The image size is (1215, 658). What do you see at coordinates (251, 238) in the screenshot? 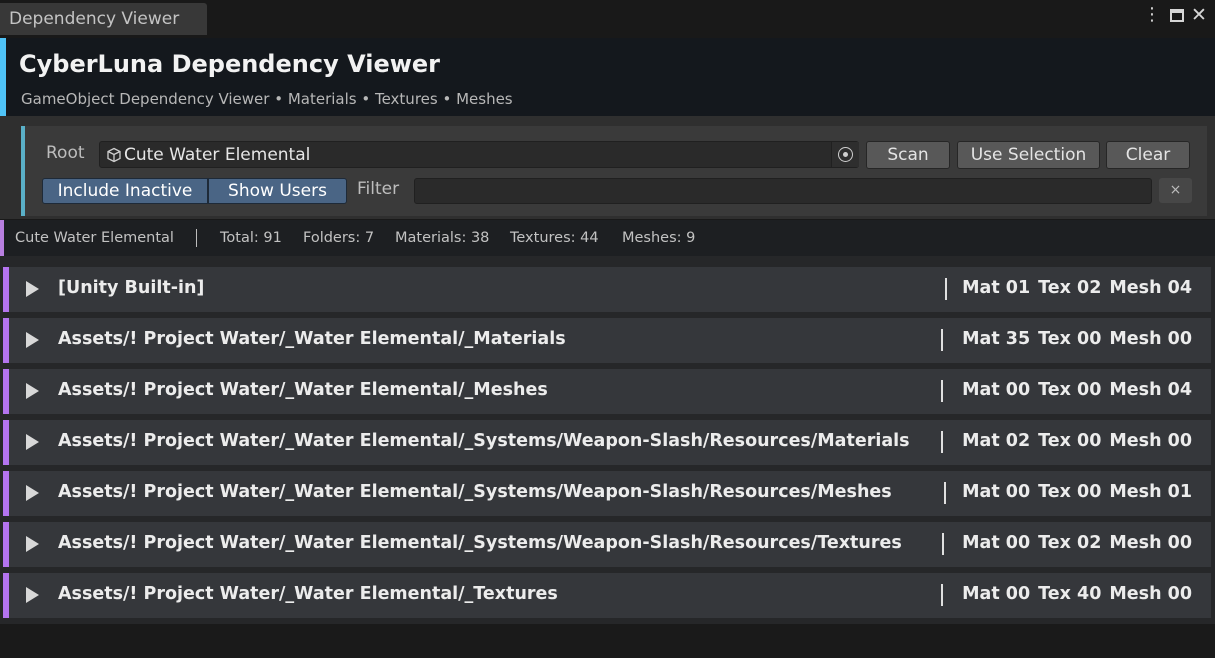
I see `summary-total: Total: 91` at bounding box center [251, 238].